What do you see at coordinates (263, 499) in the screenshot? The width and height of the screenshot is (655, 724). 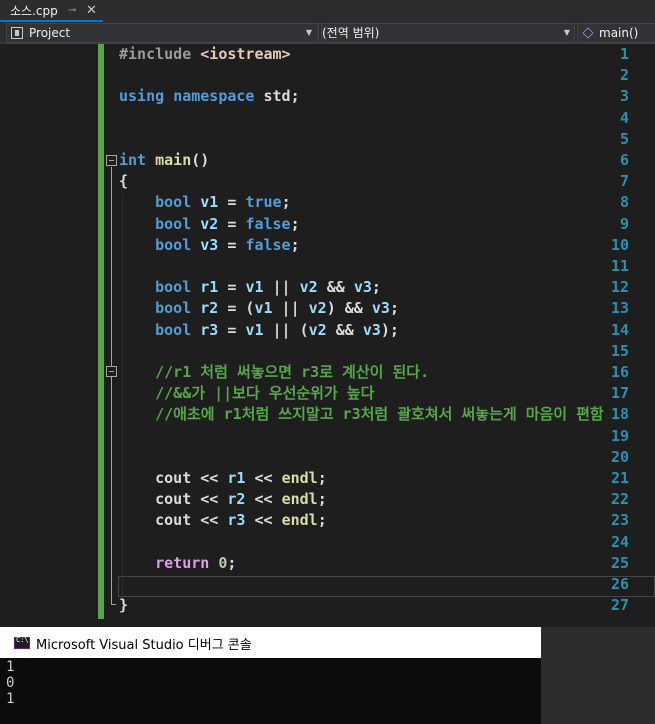 I see `code-token: <<` at bounding box center [263, 499].